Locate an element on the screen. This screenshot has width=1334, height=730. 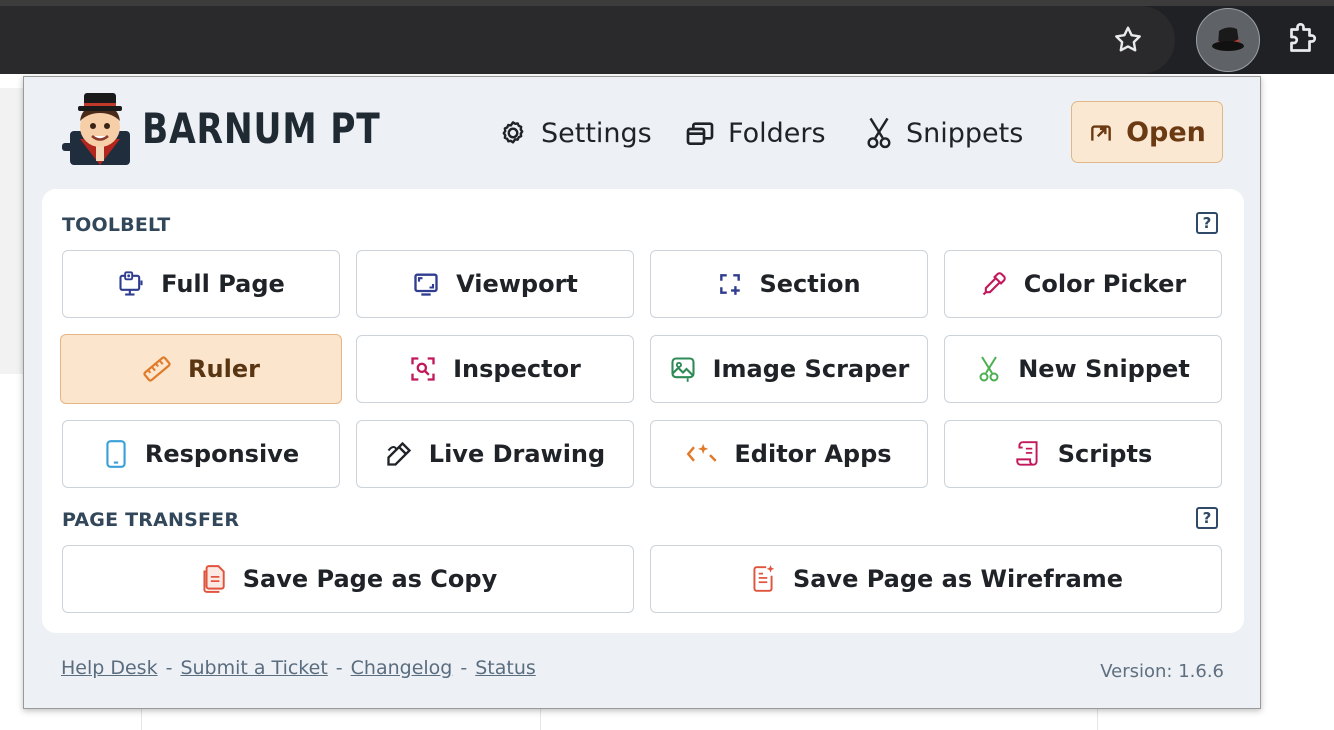
snippets-link: Snippets is located at coordinates (943, 133).